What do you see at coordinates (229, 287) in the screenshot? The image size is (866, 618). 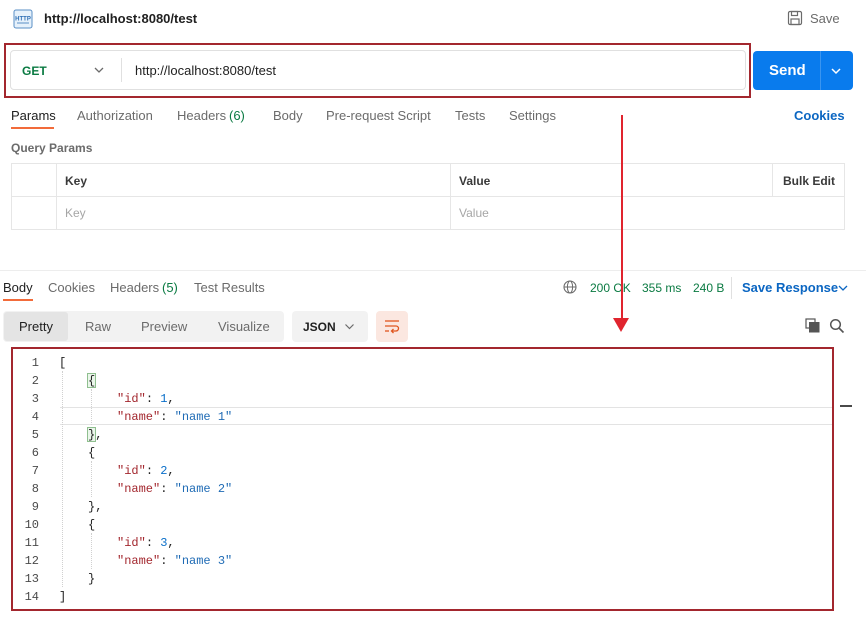 I see `tab-test-results: Test Results` at bounding box center [229, 287].